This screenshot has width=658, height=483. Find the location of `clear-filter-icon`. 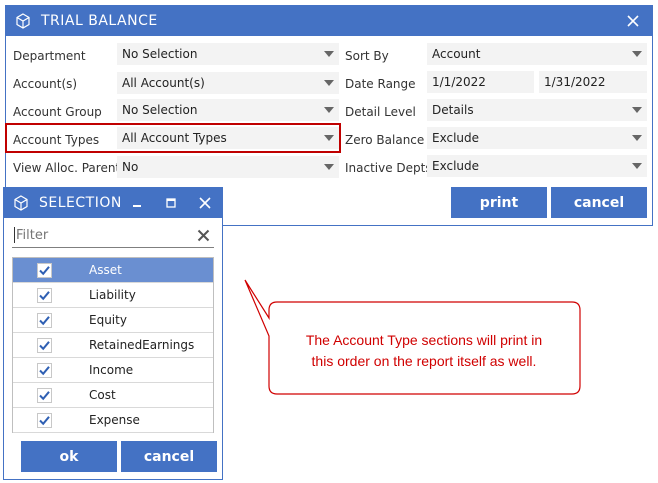

clear-filter-icon is located at coordinates (203, 235).